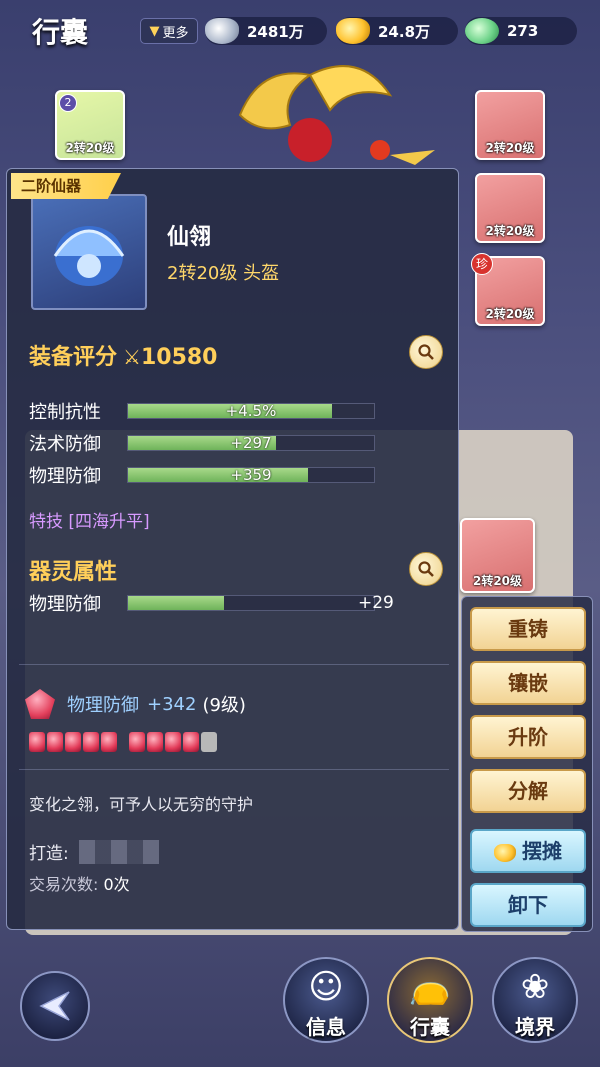  I want to click on stat-bar: +359, so click(251, 475).